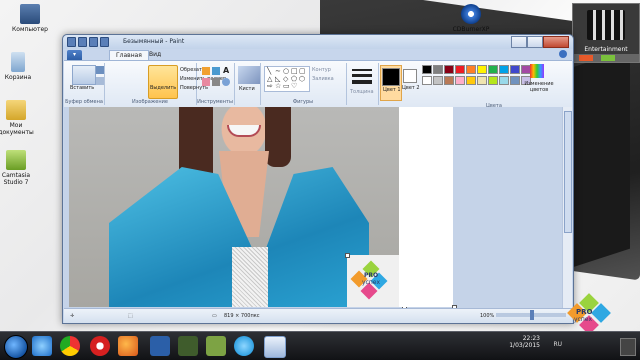  I want to click on tile-button-orange, so click(586, 58).